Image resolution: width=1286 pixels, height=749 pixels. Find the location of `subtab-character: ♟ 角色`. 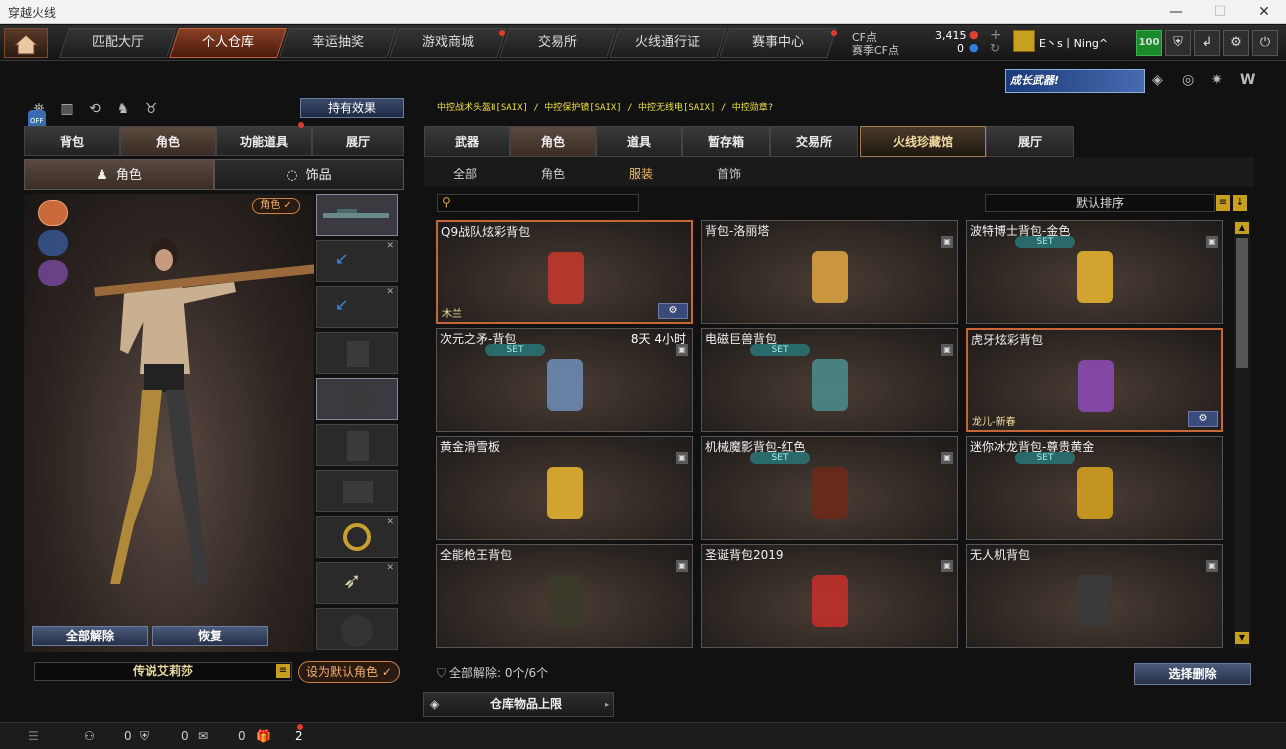

subtab-character: ♟ 角色 is located at coordinates (119, 174).